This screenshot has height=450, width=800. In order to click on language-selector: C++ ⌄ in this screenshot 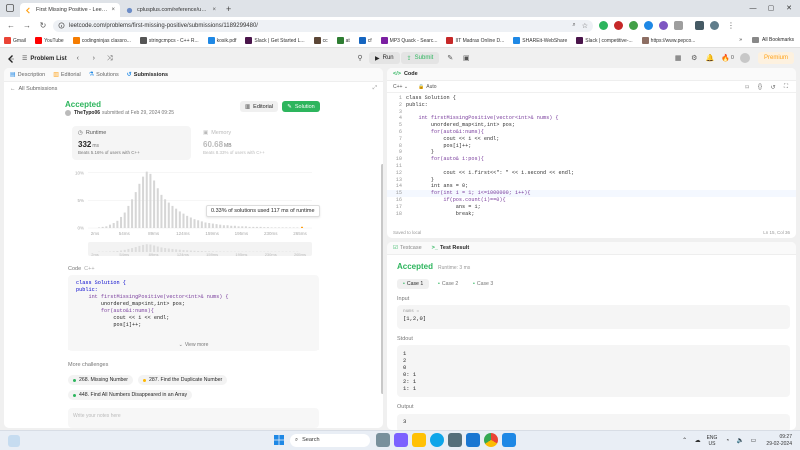, I will do `click(400, 87)`.